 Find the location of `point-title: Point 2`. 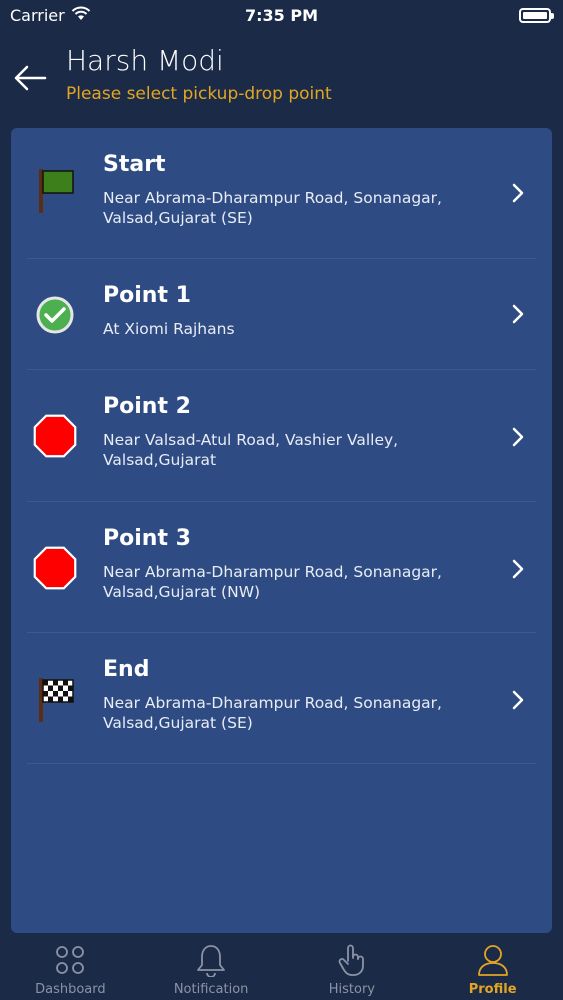

point-title: Point 2 is located at coordinates (147, 406).